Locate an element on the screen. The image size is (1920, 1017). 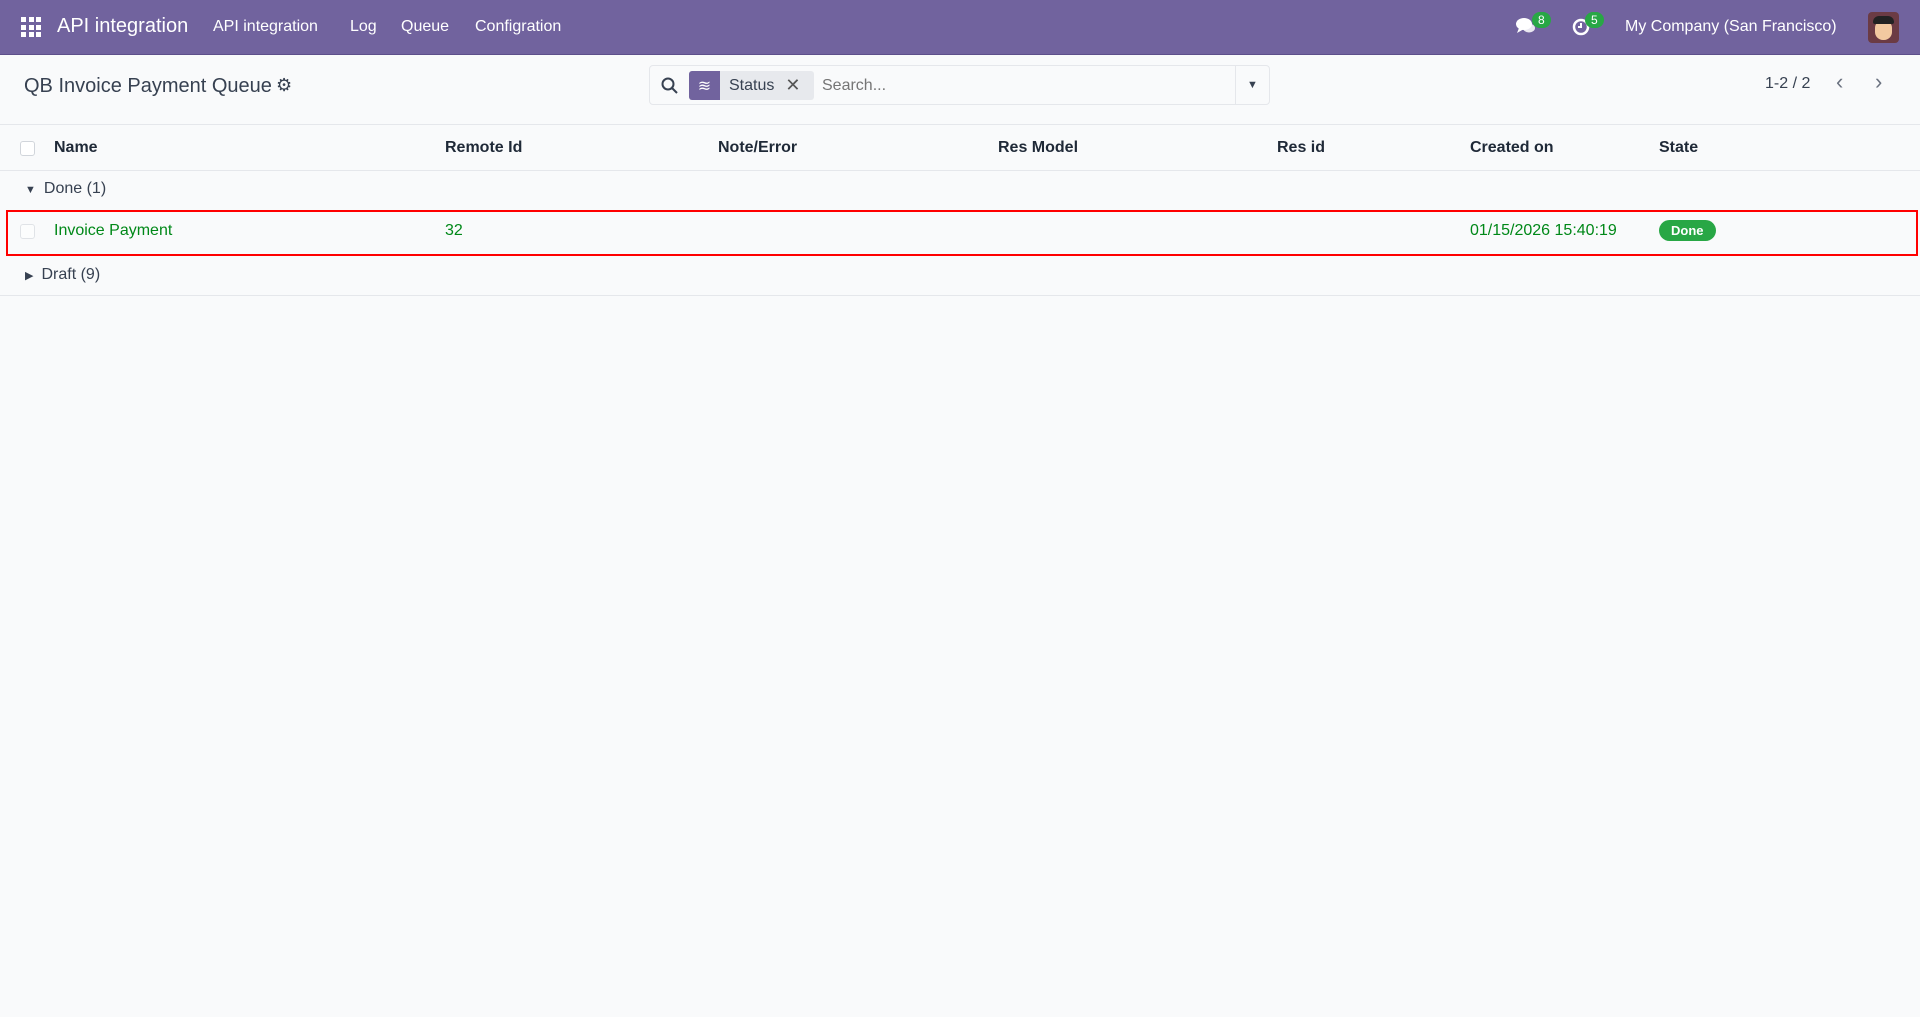
cell-created-on: 01/15/2026 15:40:19 is located at coordinates (1543, 230).